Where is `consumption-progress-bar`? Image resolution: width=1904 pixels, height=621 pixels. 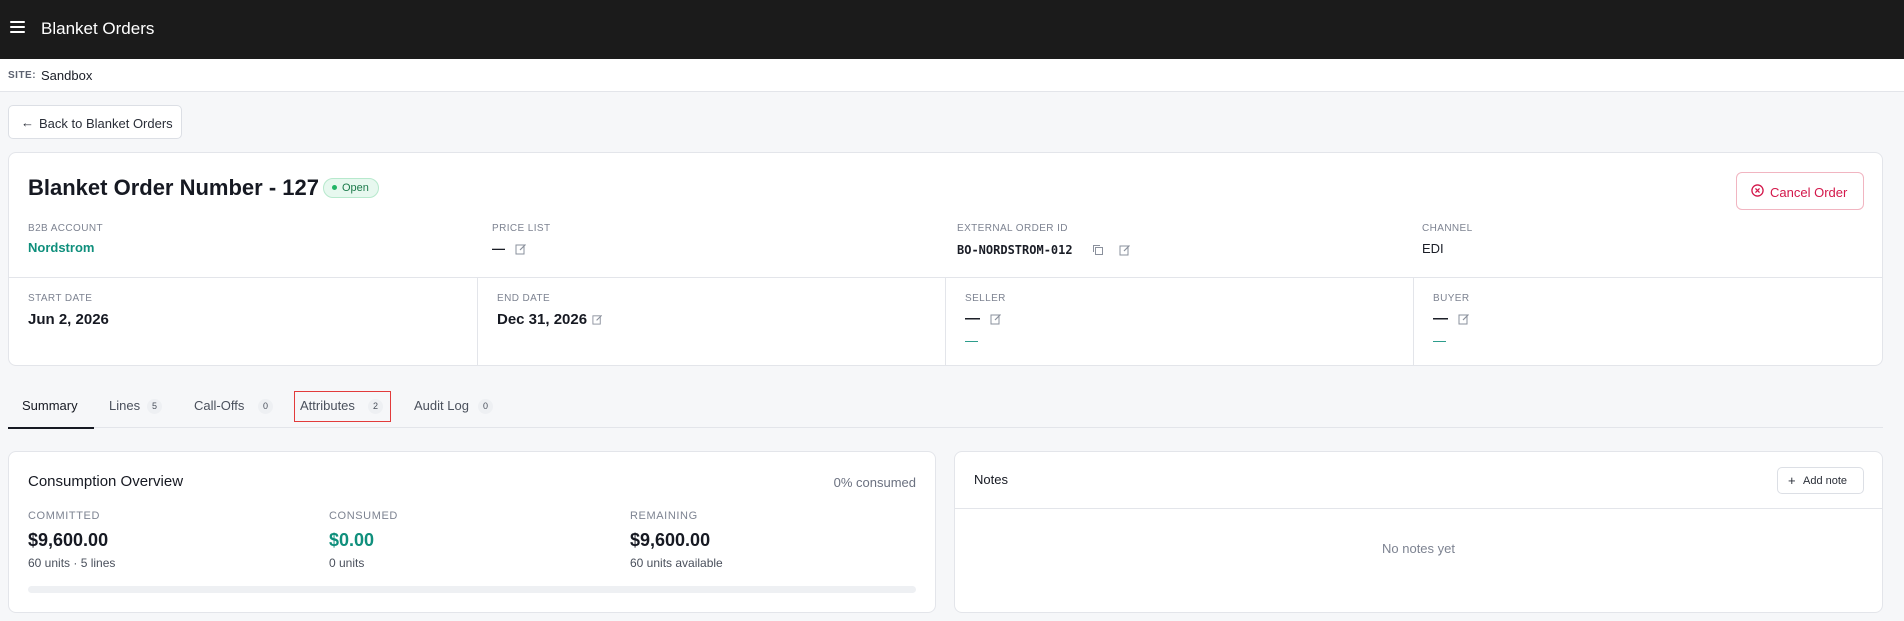
consumption-progress-bar is located at coordinates (472, 589).